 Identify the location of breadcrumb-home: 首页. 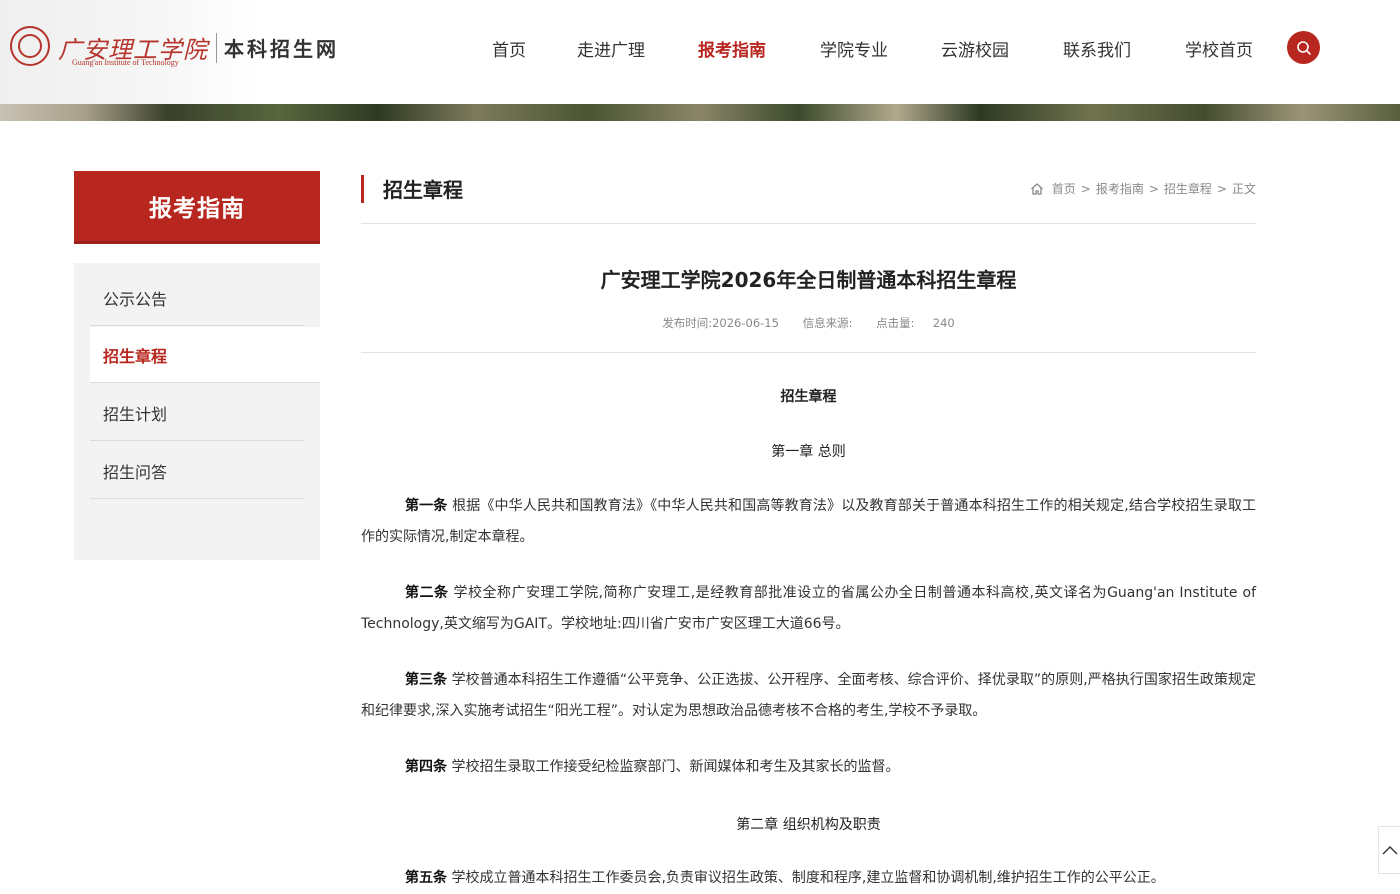
(1064, 188).